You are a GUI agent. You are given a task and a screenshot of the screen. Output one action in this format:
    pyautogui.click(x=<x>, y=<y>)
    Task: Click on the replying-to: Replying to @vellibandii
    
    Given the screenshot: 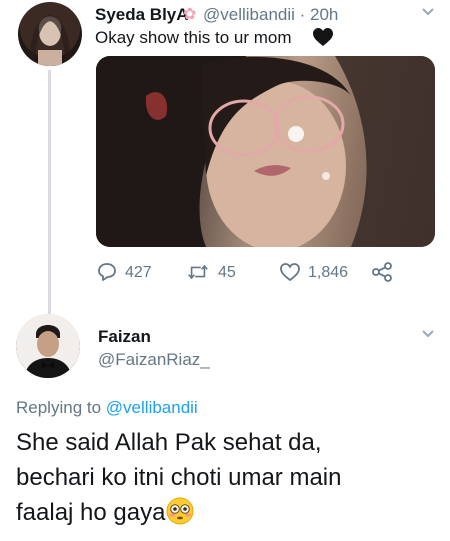 What is the action you would take?
    pyautogui.click(x=107, y=408)
    